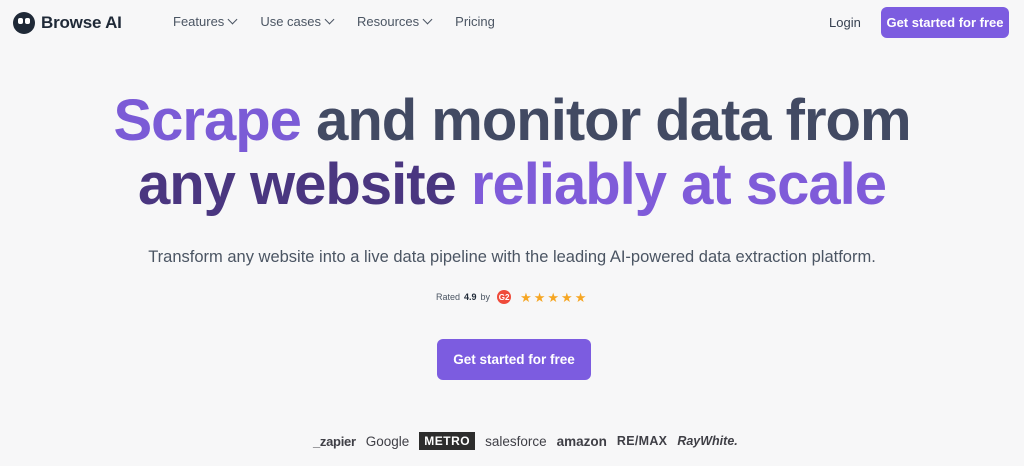 The width and height of the screenshot is (1024, 466). Describe the element at coordinates (945, 22) in the screenshot. I see `header-get-started-button: Get started for free` at that location.